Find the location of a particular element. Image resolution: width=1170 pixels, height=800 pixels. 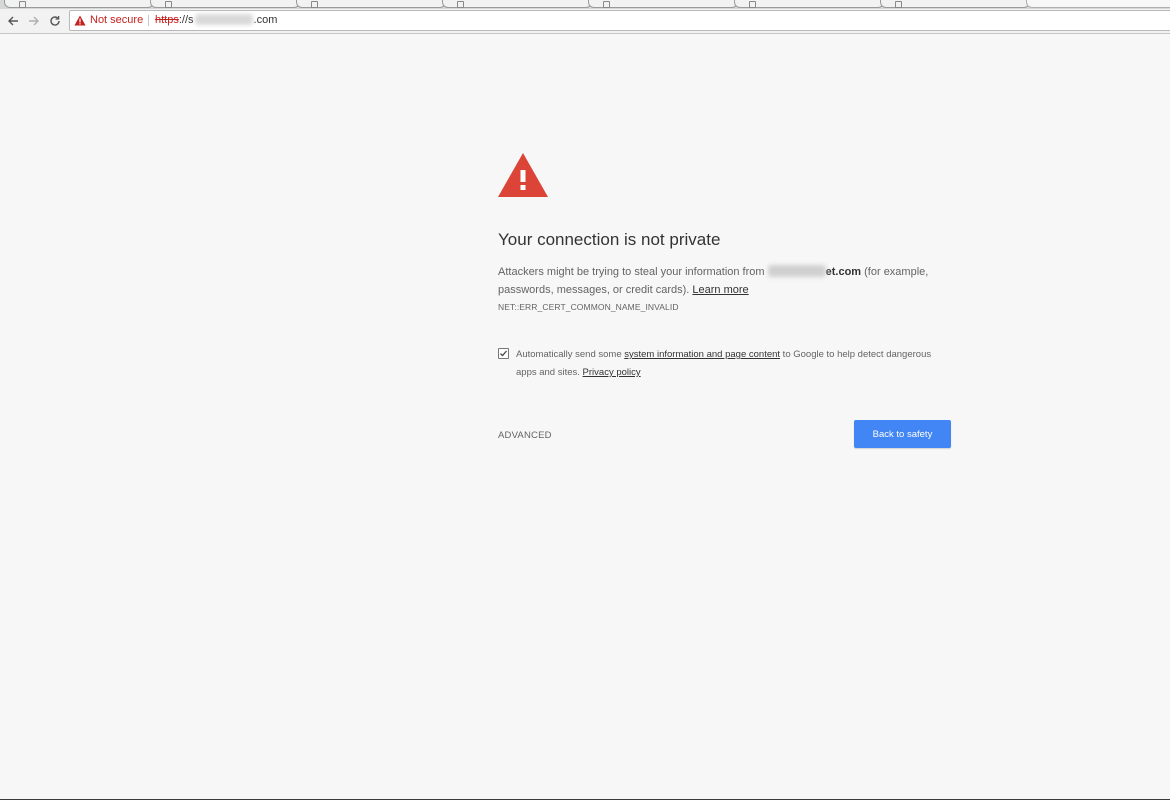

tab-active is located at coordinates (1098, 4).